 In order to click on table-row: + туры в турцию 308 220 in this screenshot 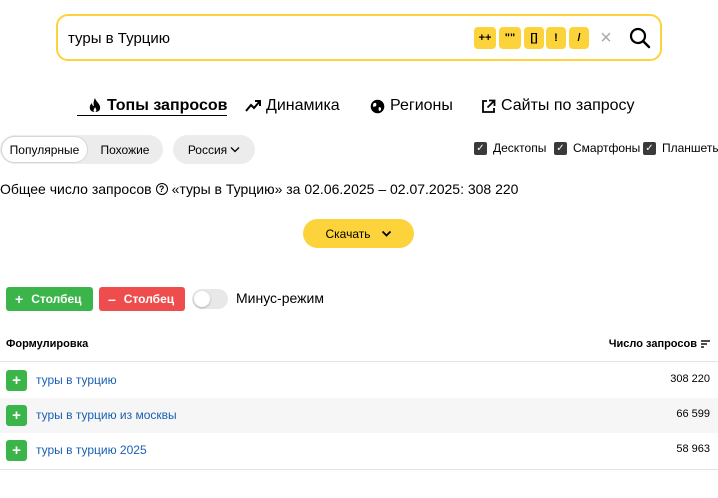, I will do `click(359, 380)`.